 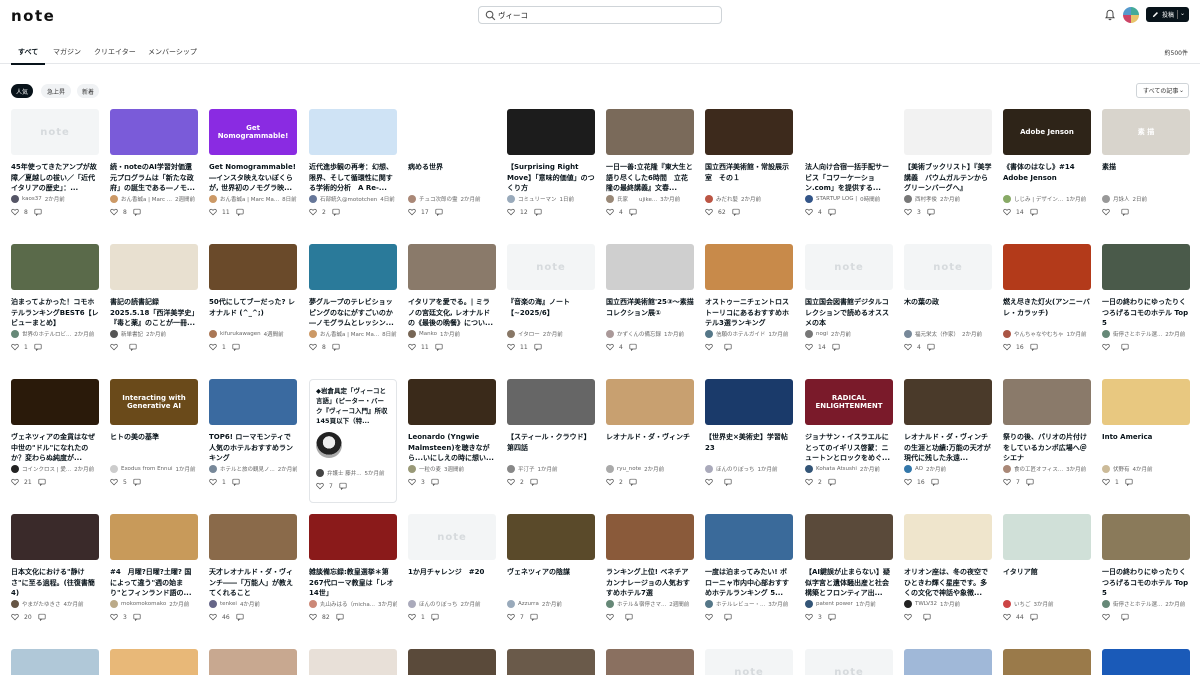 I want to click on card-author: Azzurra 2か月前, so click(x=551, y=604).